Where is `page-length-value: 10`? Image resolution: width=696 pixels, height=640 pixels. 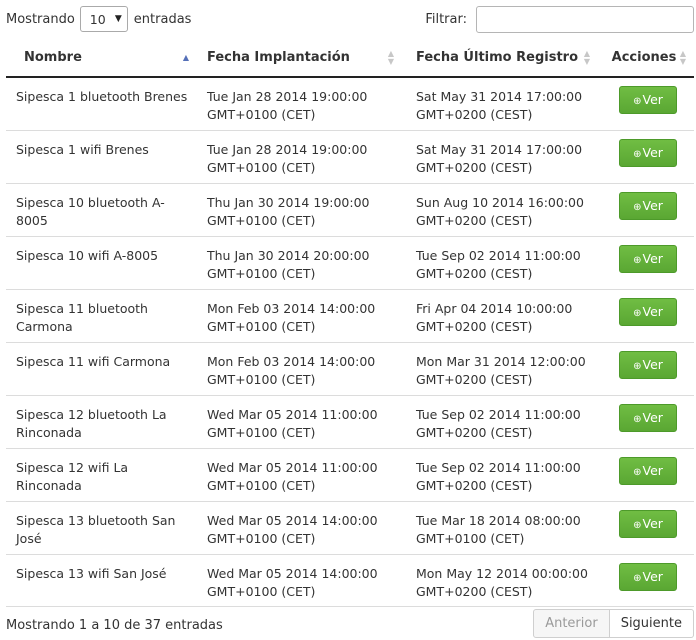
page-length-value: 10 is located at coordinates (97, 19).